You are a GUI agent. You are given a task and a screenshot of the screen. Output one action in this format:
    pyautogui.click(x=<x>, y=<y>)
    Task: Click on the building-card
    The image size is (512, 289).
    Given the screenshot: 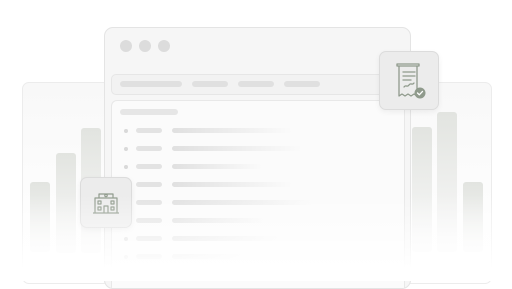 What is the action you would take?
    pyautogui.click(x=106, y=202)
    